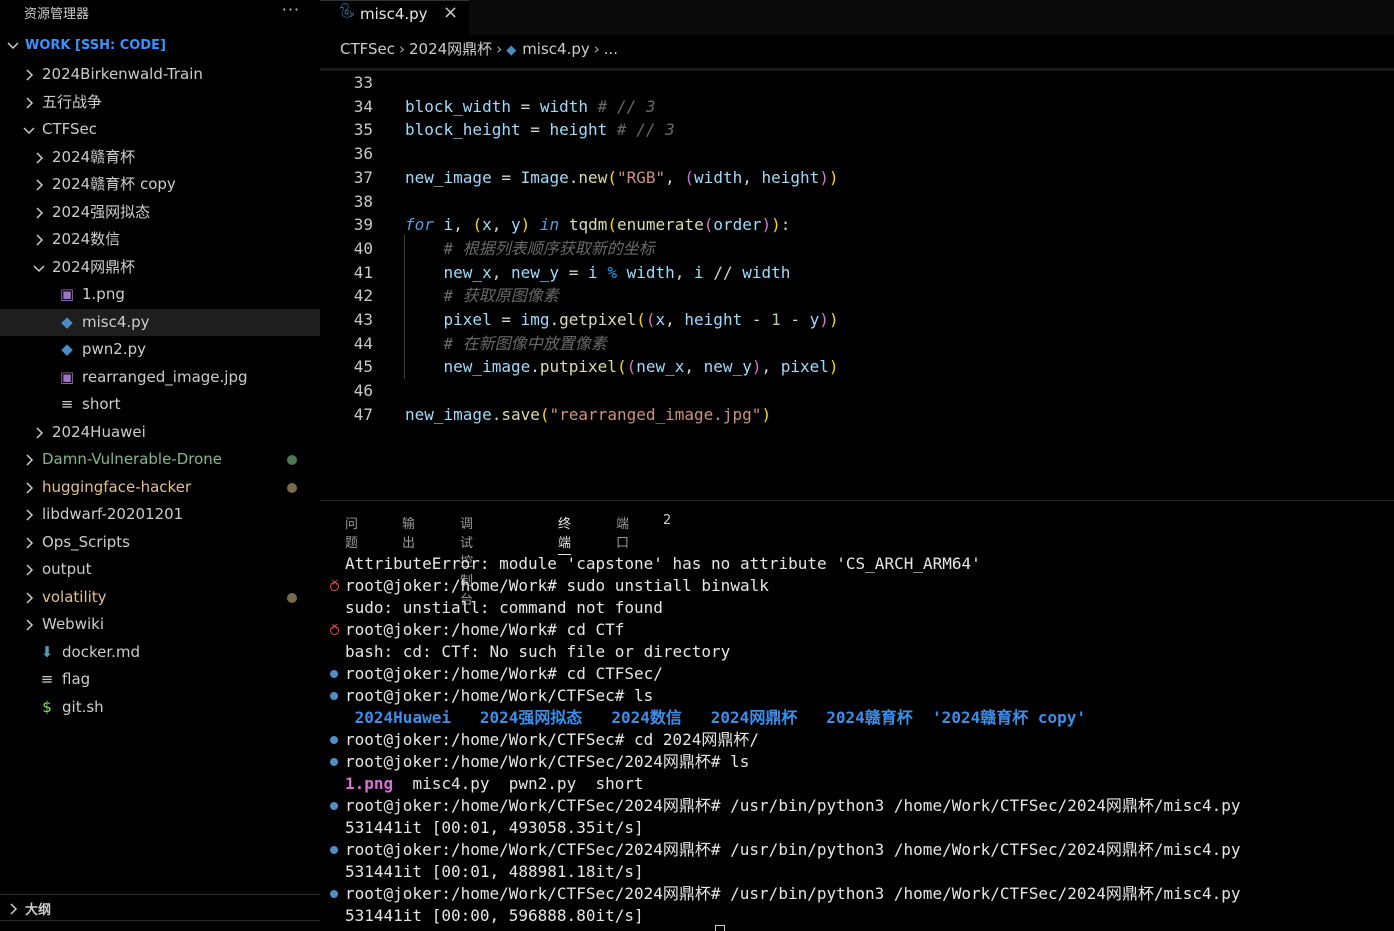 Image resolution: width=1394 pixels, height=931 pixels. Describe the element at coordinates (160, 515) in the screenshot. I see `tree-folder: libdwarf-20201201` at that location.